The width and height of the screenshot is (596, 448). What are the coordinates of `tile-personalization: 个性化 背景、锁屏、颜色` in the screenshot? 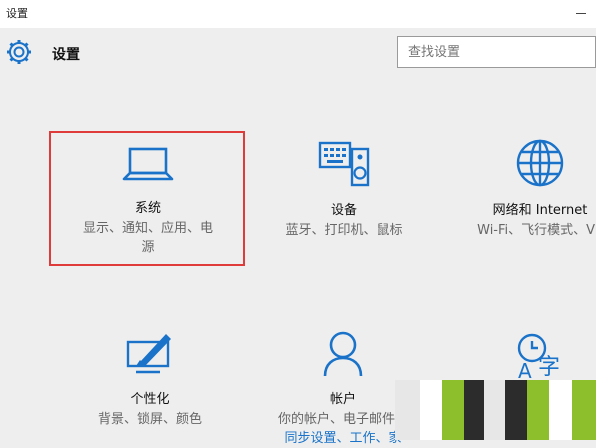 It's located at (150, 379).